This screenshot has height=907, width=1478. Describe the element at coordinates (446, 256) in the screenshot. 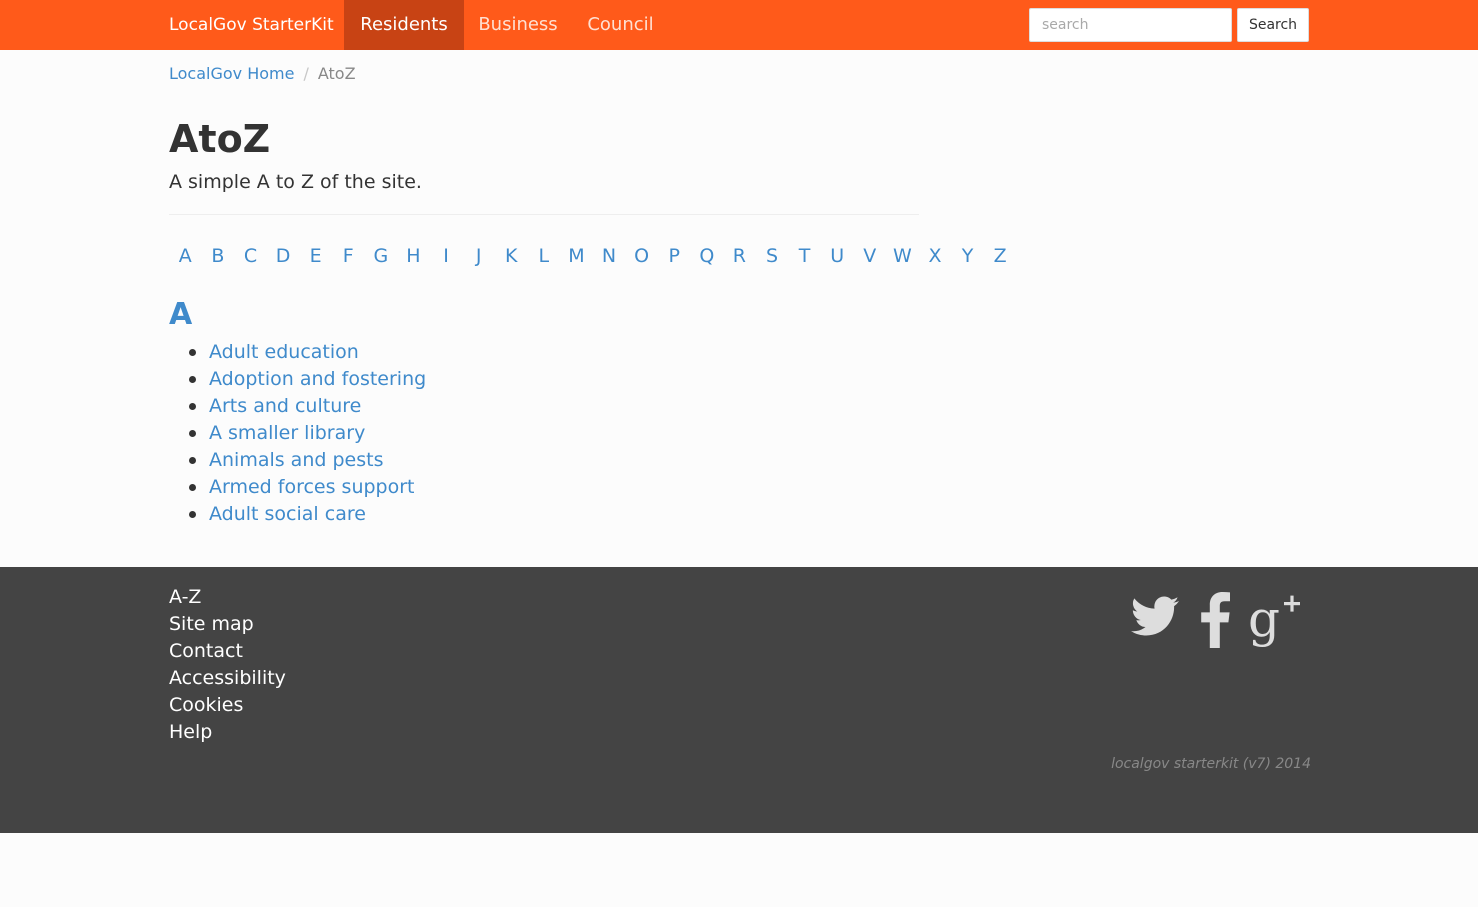

I see `letter-link-i: I` at that location.